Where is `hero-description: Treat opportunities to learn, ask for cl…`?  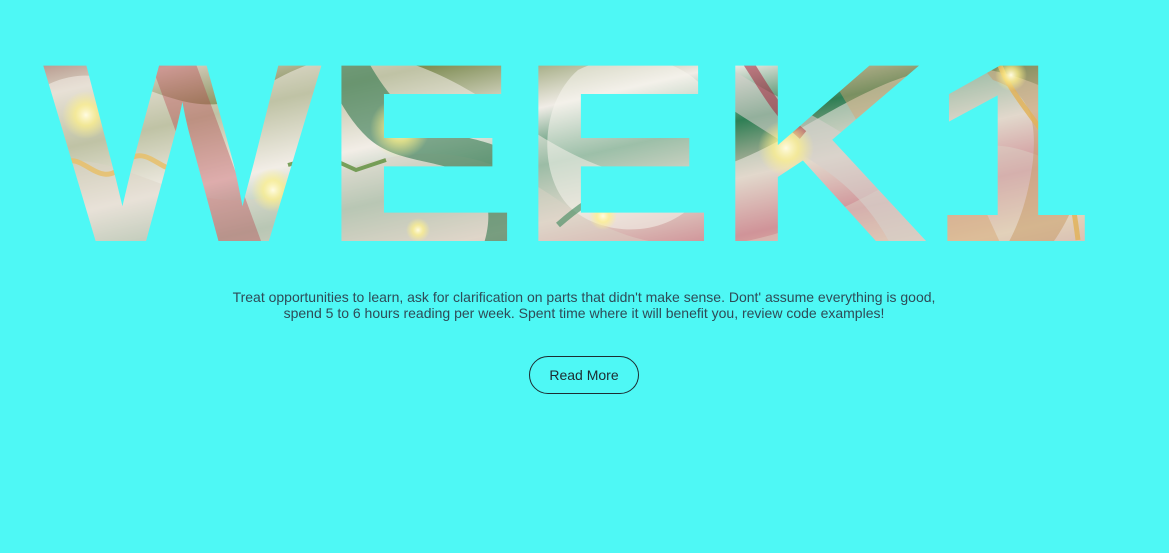
hero-description: Treat opportunities to learn, ask for cl… is located at coordinates (584, 305).